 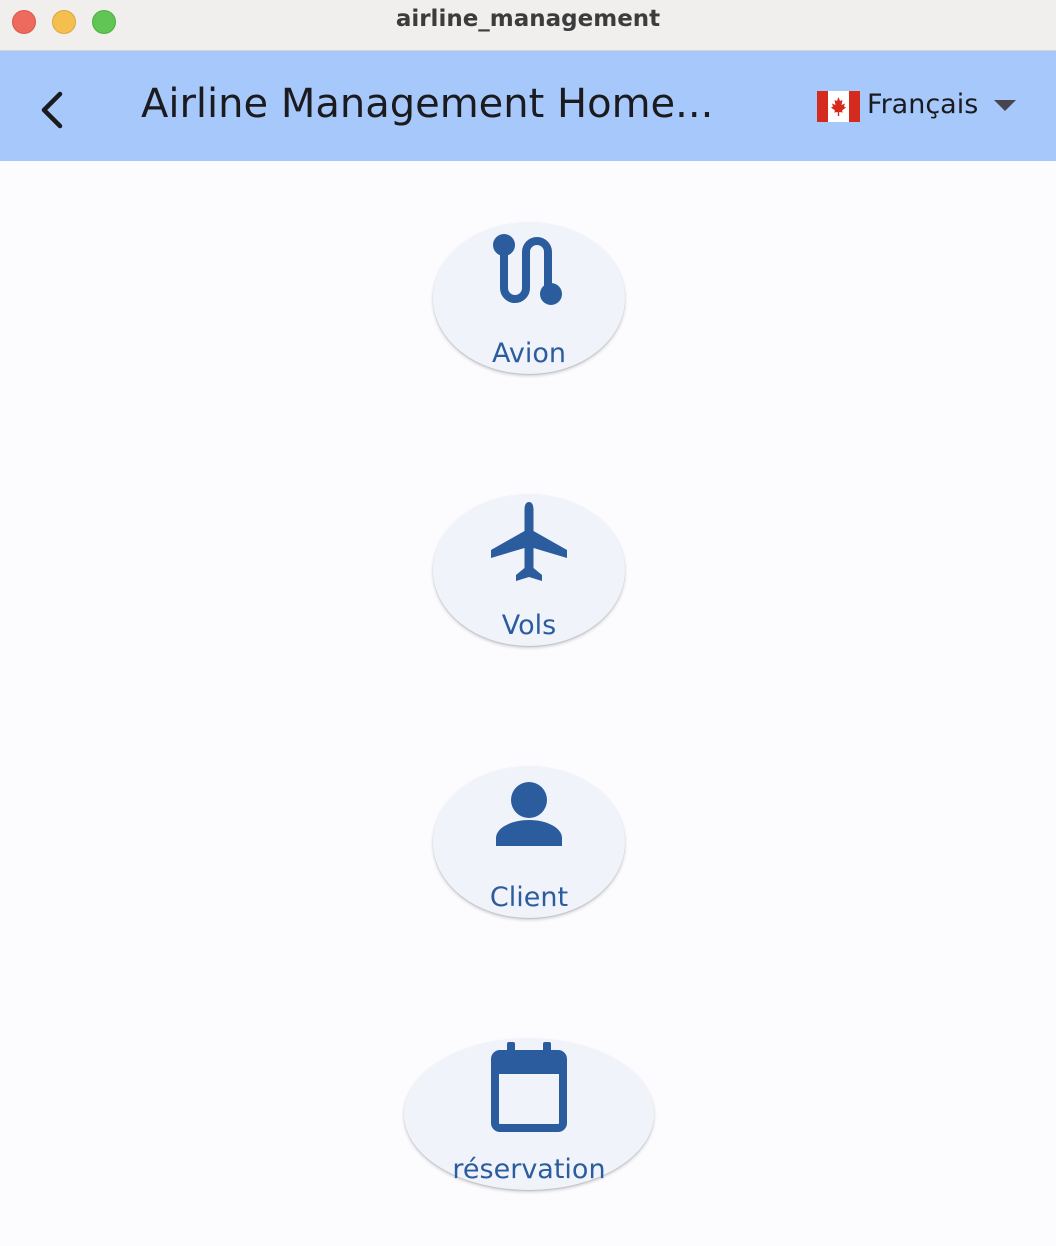 I want to click on language-dropdown: Français, so click(x=922, y=108).